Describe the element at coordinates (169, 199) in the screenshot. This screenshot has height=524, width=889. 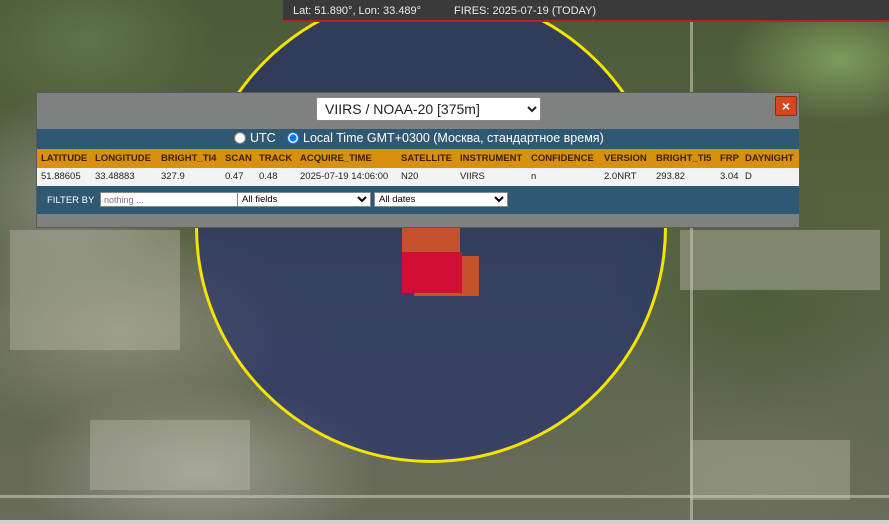
I see `filter-input` at that location.